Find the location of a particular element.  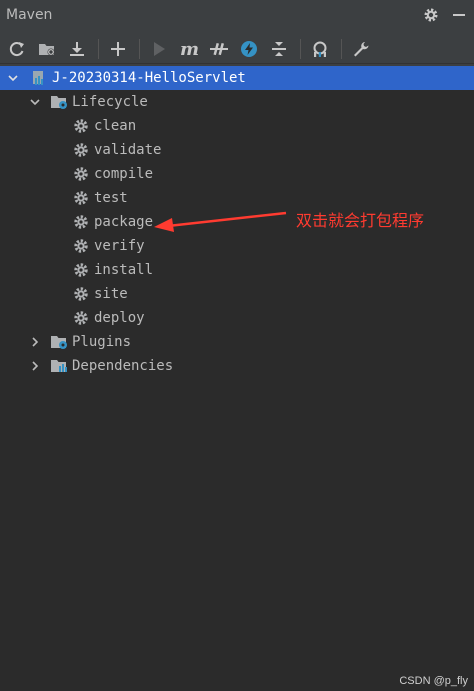

phase-label: install is located at coordinates (124, 270).